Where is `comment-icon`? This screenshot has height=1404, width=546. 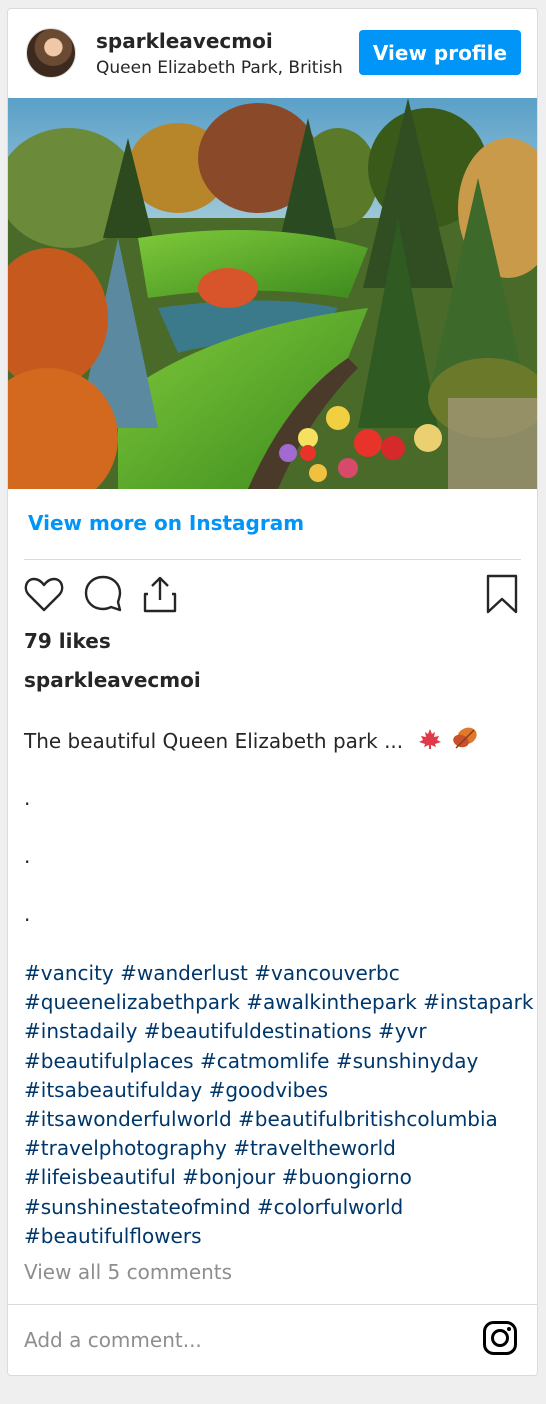 comment-icon is located at coordinates (103, 593).